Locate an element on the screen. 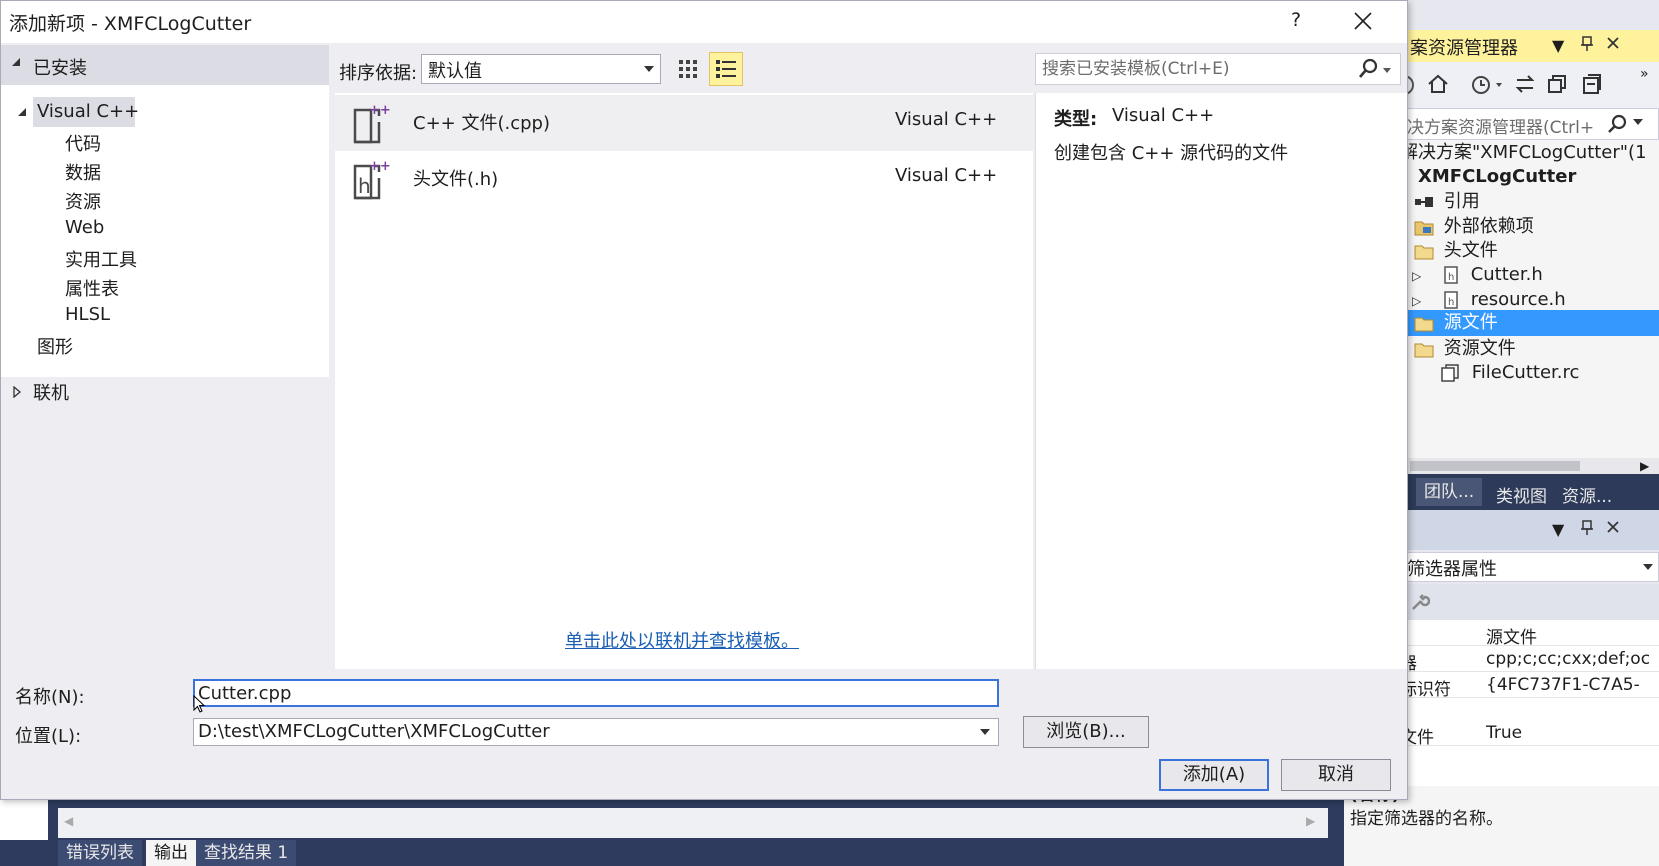 The height and width of the screenshot is (866, 1659). online-templates-link: 单击此处以联机并查找模板。 is located at coordinates (682, 640).